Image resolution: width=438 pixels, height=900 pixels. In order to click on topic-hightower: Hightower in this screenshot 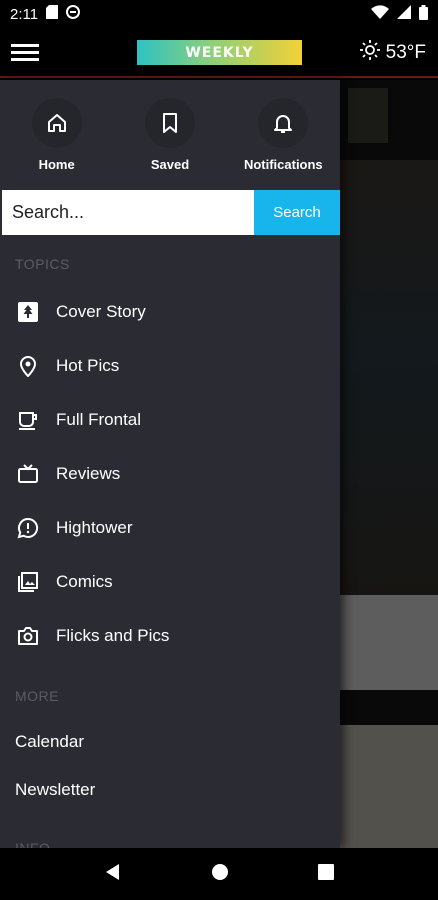, I will do `click(170, 528)`.